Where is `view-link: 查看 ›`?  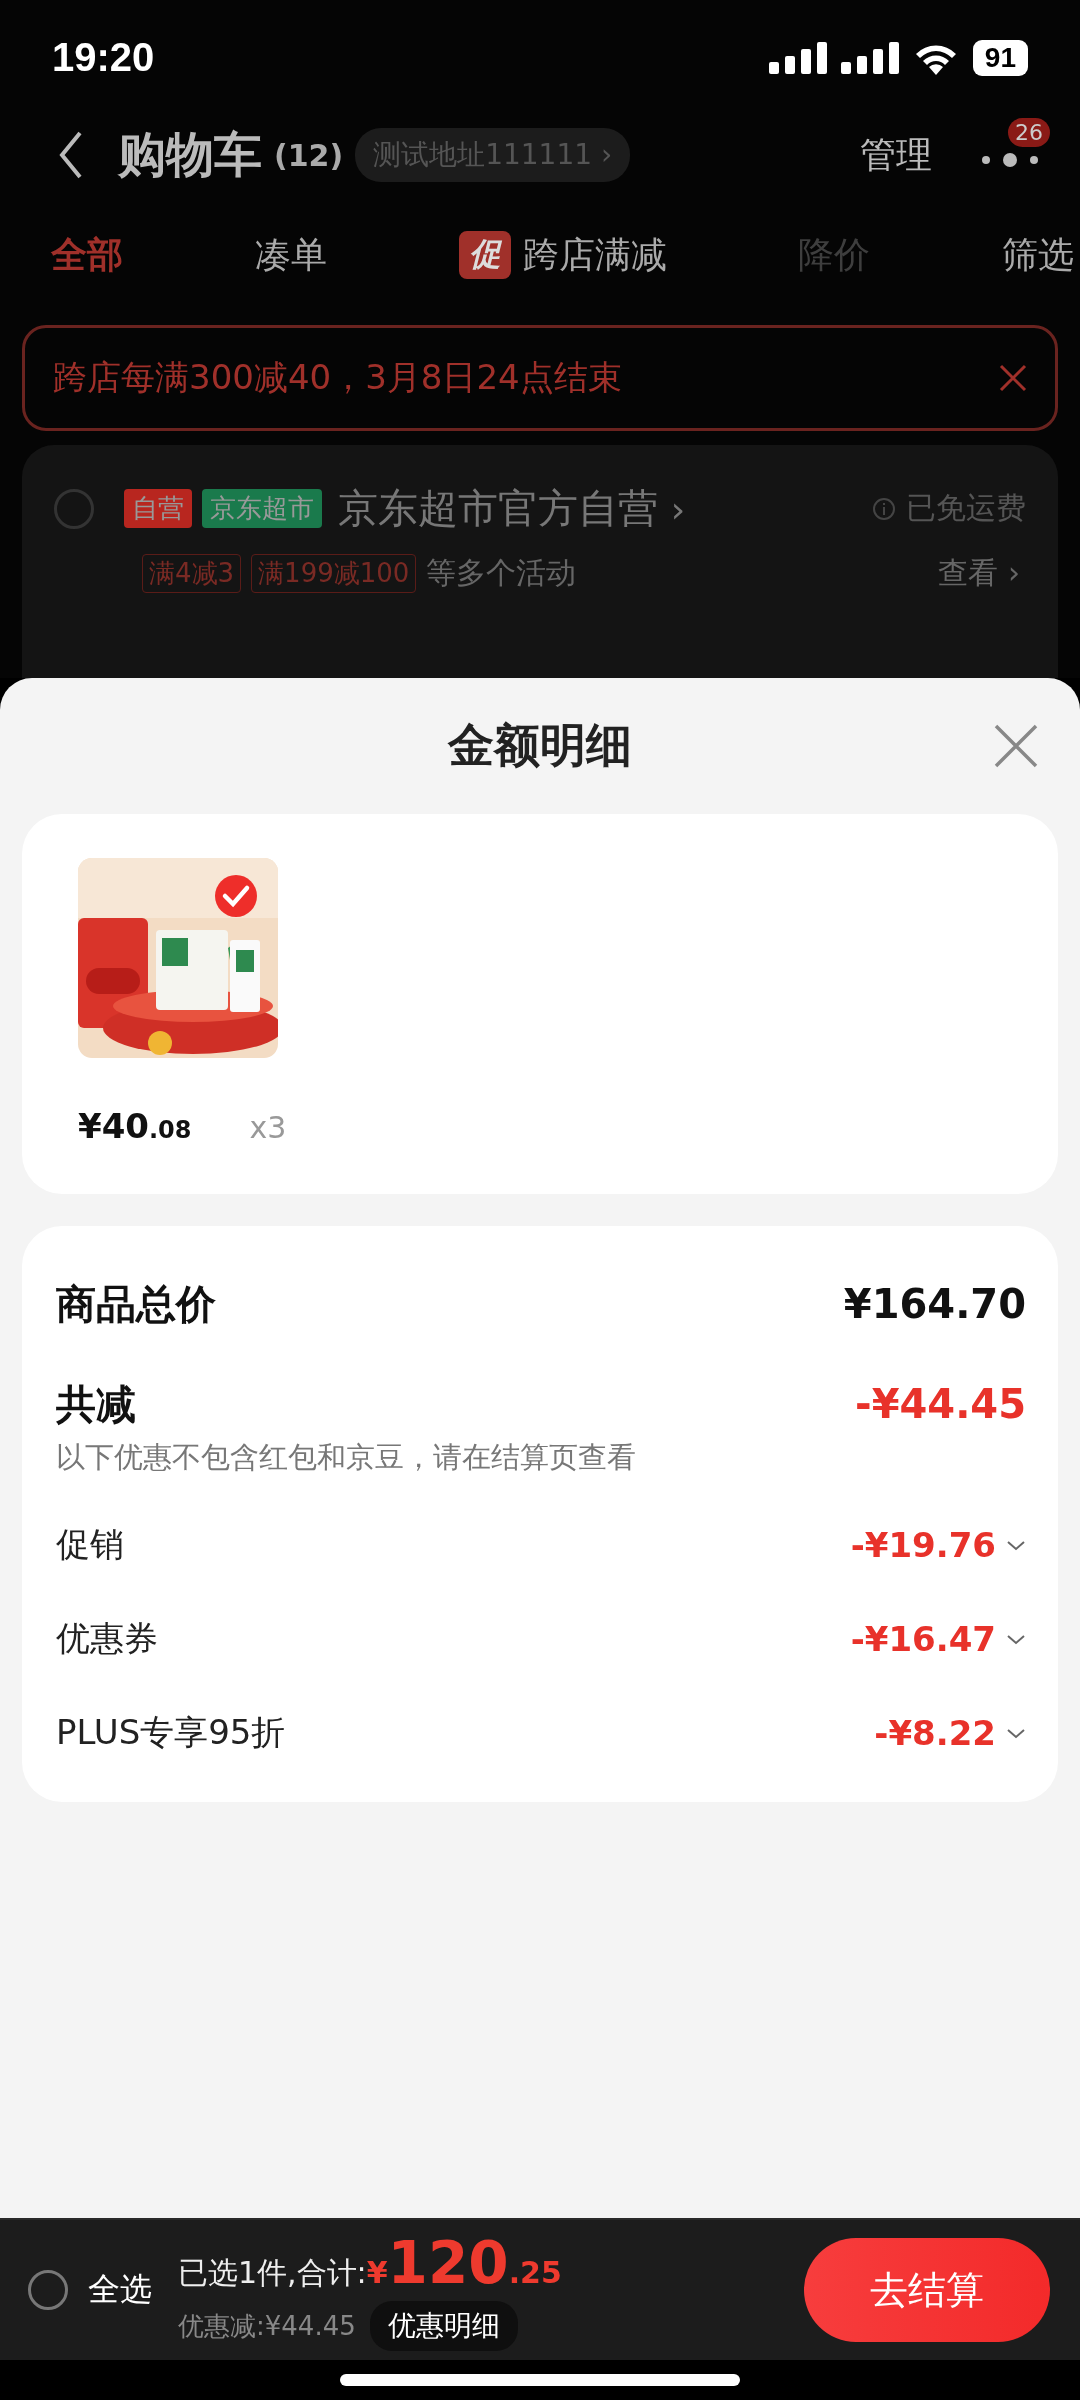 view-link: 查看 › is located at coordinates (979, 573).